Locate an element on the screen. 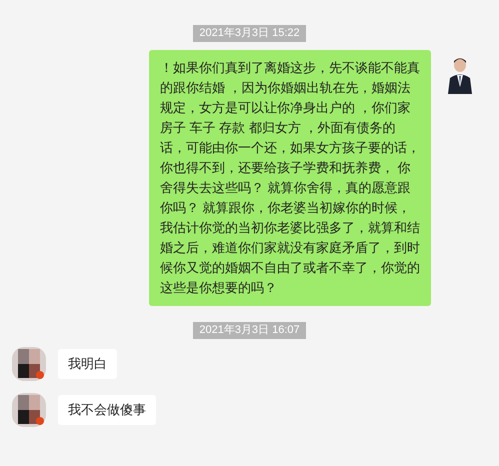 This screenshot has width=499, height=466. timestamp: 2021年3月3日 16:07 is located at coordinates (249, 330).